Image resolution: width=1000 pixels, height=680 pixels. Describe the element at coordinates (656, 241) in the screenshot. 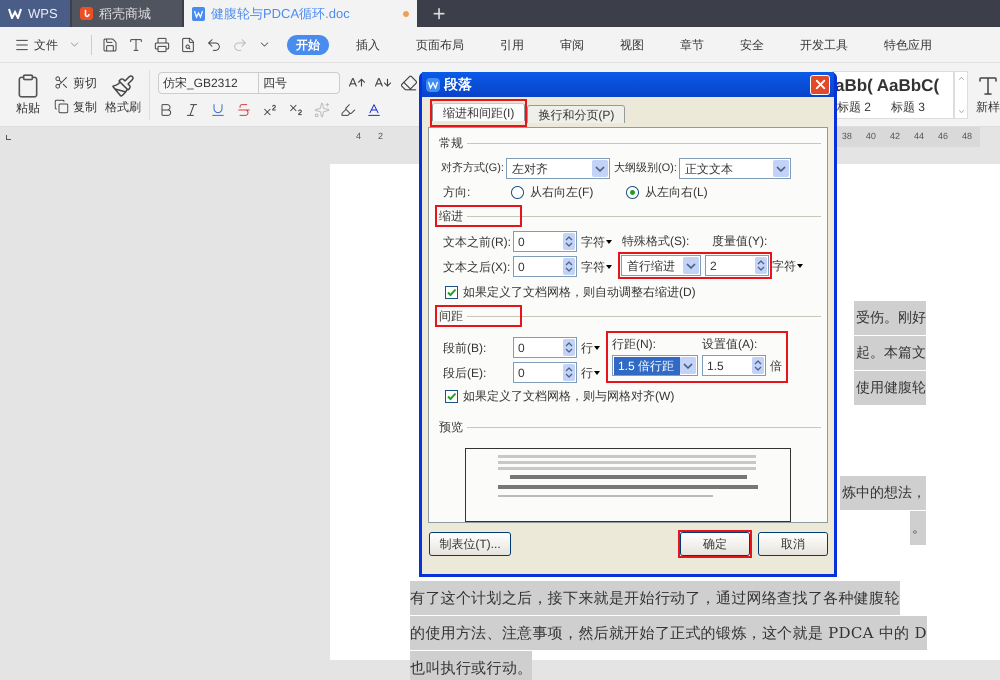

I see `field-label: 特殊格式(S):` at that location.